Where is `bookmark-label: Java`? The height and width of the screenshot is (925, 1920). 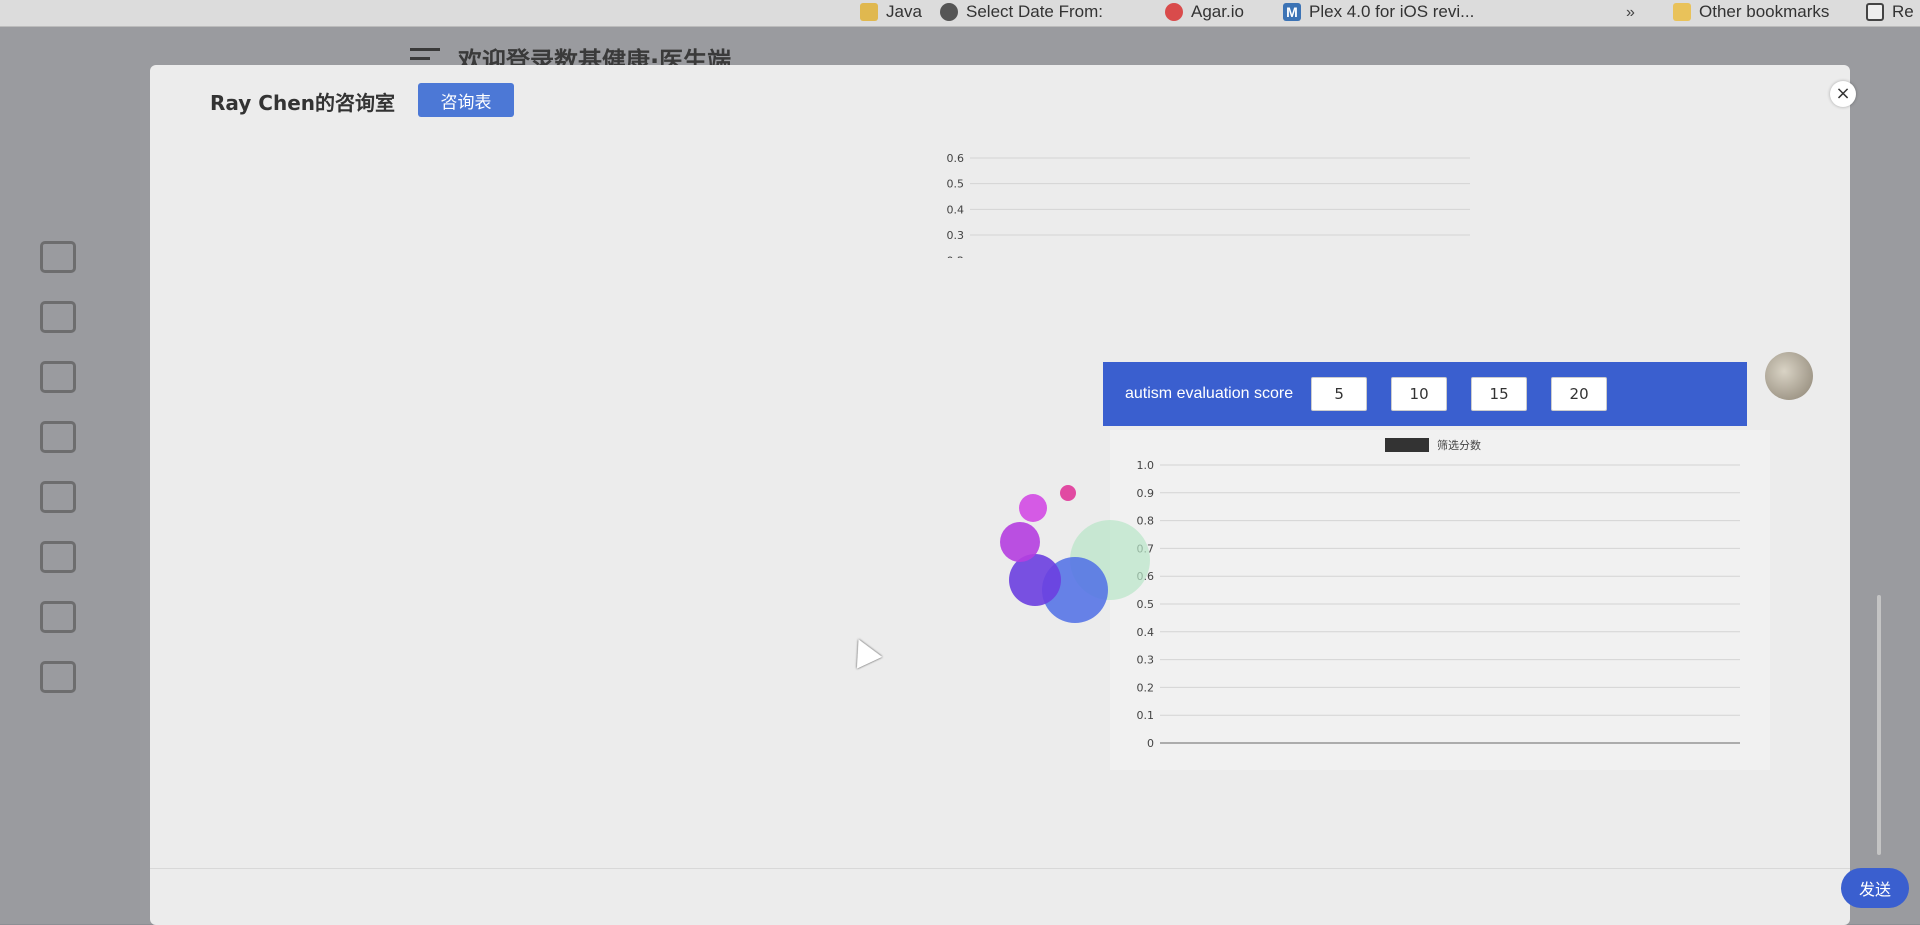 bookmark-label: Java is located at coordinates (904, 11).